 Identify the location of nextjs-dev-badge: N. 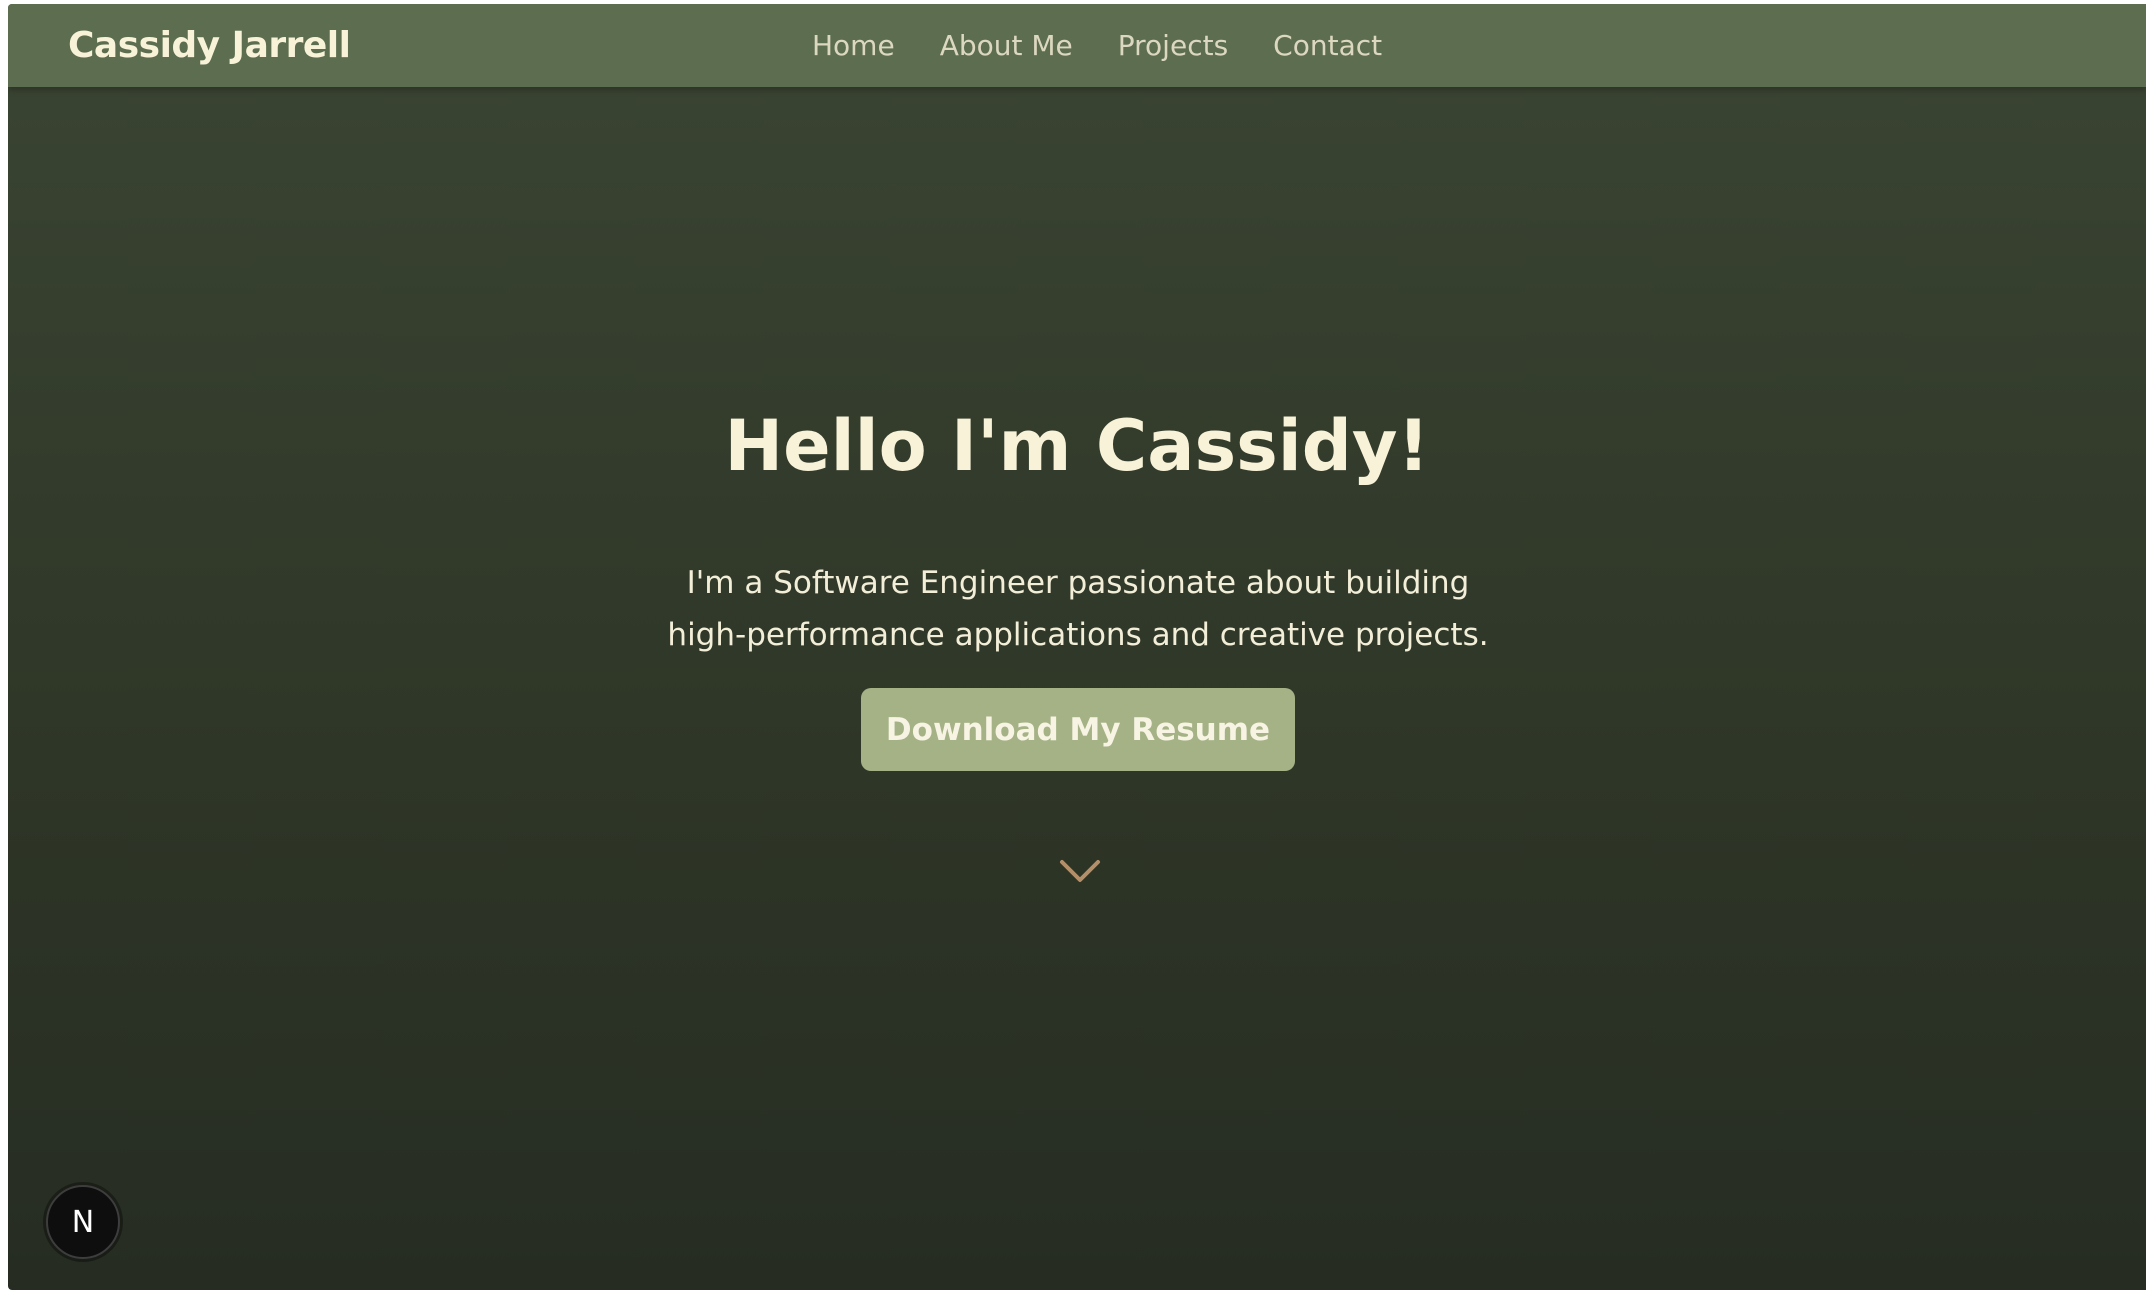
(83, 1222).